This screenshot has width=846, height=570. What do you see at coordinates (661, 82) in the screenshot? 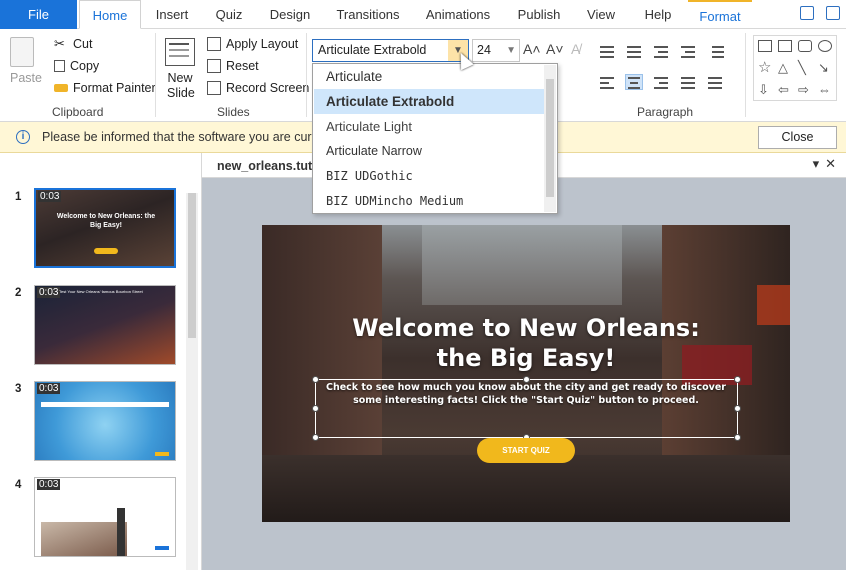
I see `align-right-icon` at bounding box center [661, 82].